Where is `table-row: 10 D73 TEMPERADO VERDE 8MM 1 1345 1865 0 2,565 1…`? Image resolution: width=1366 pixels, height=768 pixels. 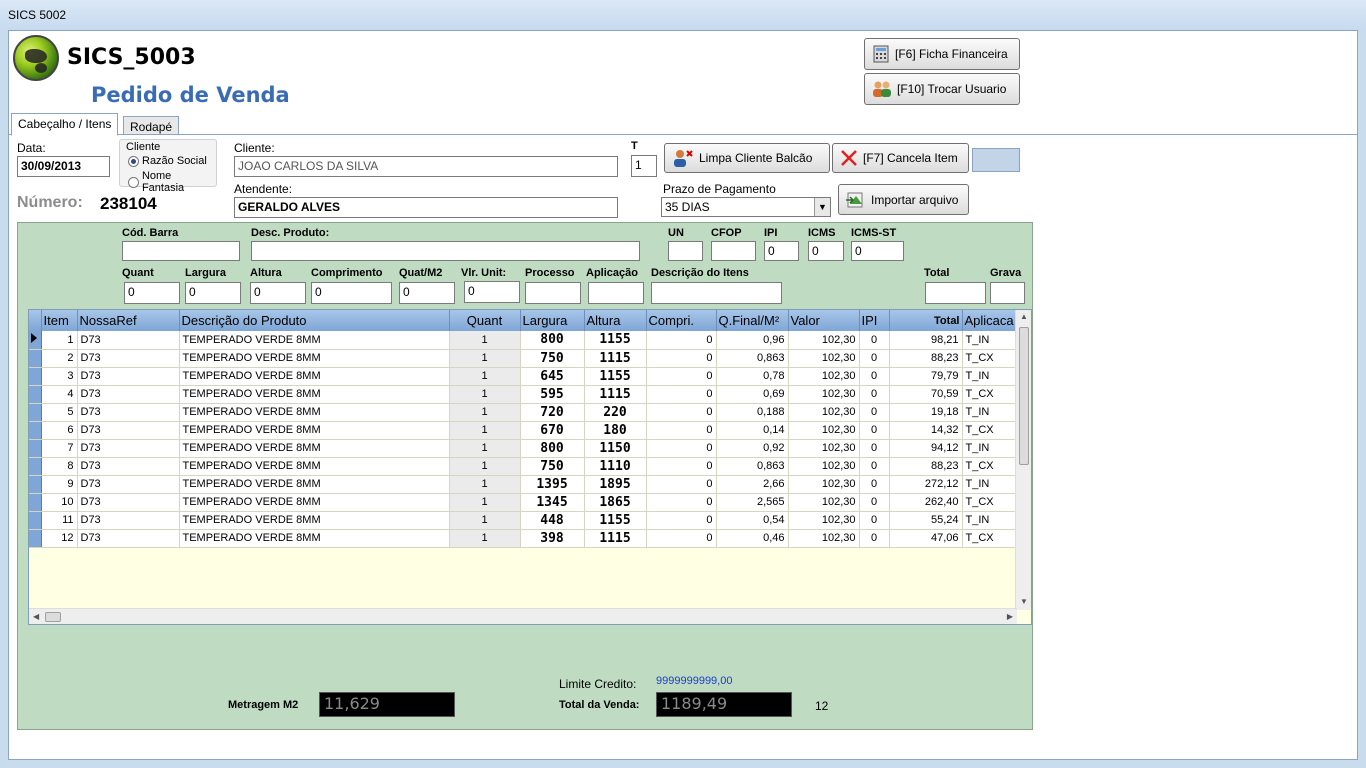
table-row: 10 D73 TEMPERADO VERDE 8MM 1 1345 1865 0 2,565 1… is located at coordinates (523, 502).